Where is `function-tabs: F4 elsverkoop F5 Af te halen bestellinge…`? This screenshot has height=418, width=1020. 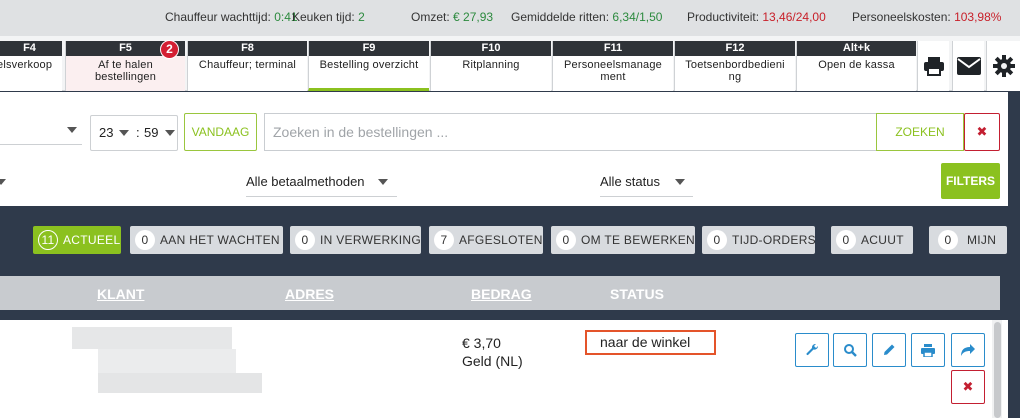
function-tabs: F4 elsverkoop F5 Af te halen bestellinge… is located at coordinates (510, 63).